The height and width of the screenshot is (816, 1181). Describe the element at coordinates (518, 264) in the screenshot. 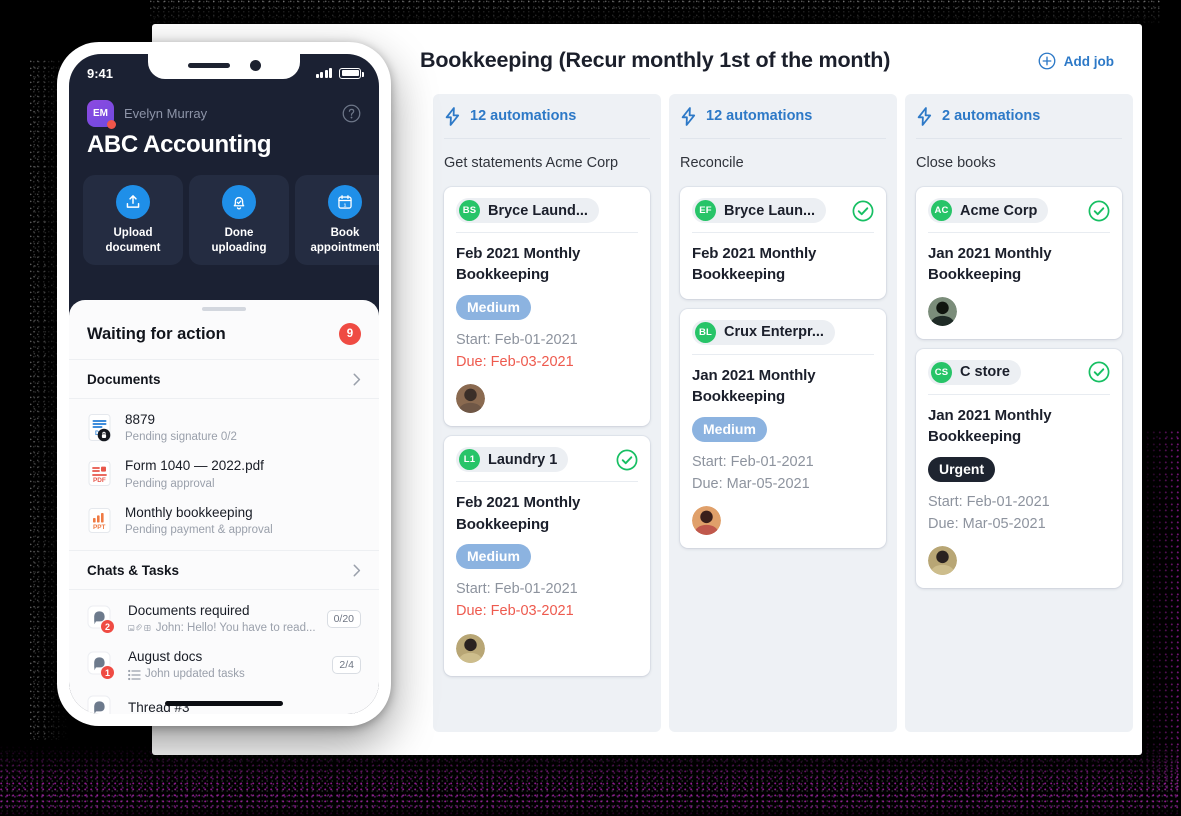

I see `card-title: Feb 2021 Monthly Bookkeeping` at that location.